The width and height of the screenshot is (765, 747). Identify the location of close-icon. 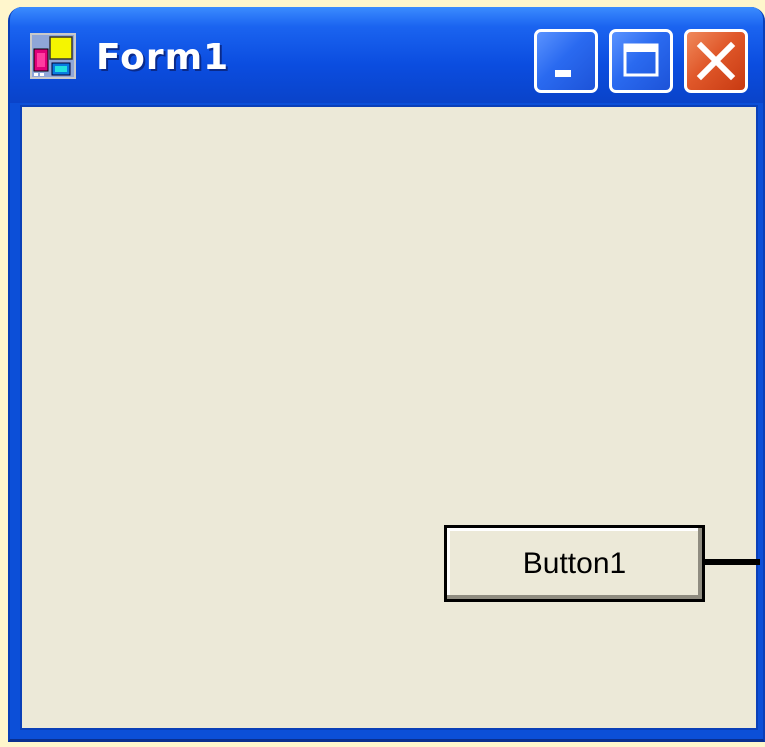
(716, 61).